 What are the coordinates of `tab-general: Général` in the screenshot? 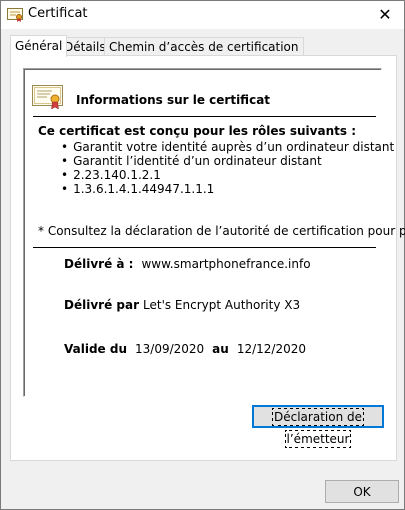 It's located at (39, 46).